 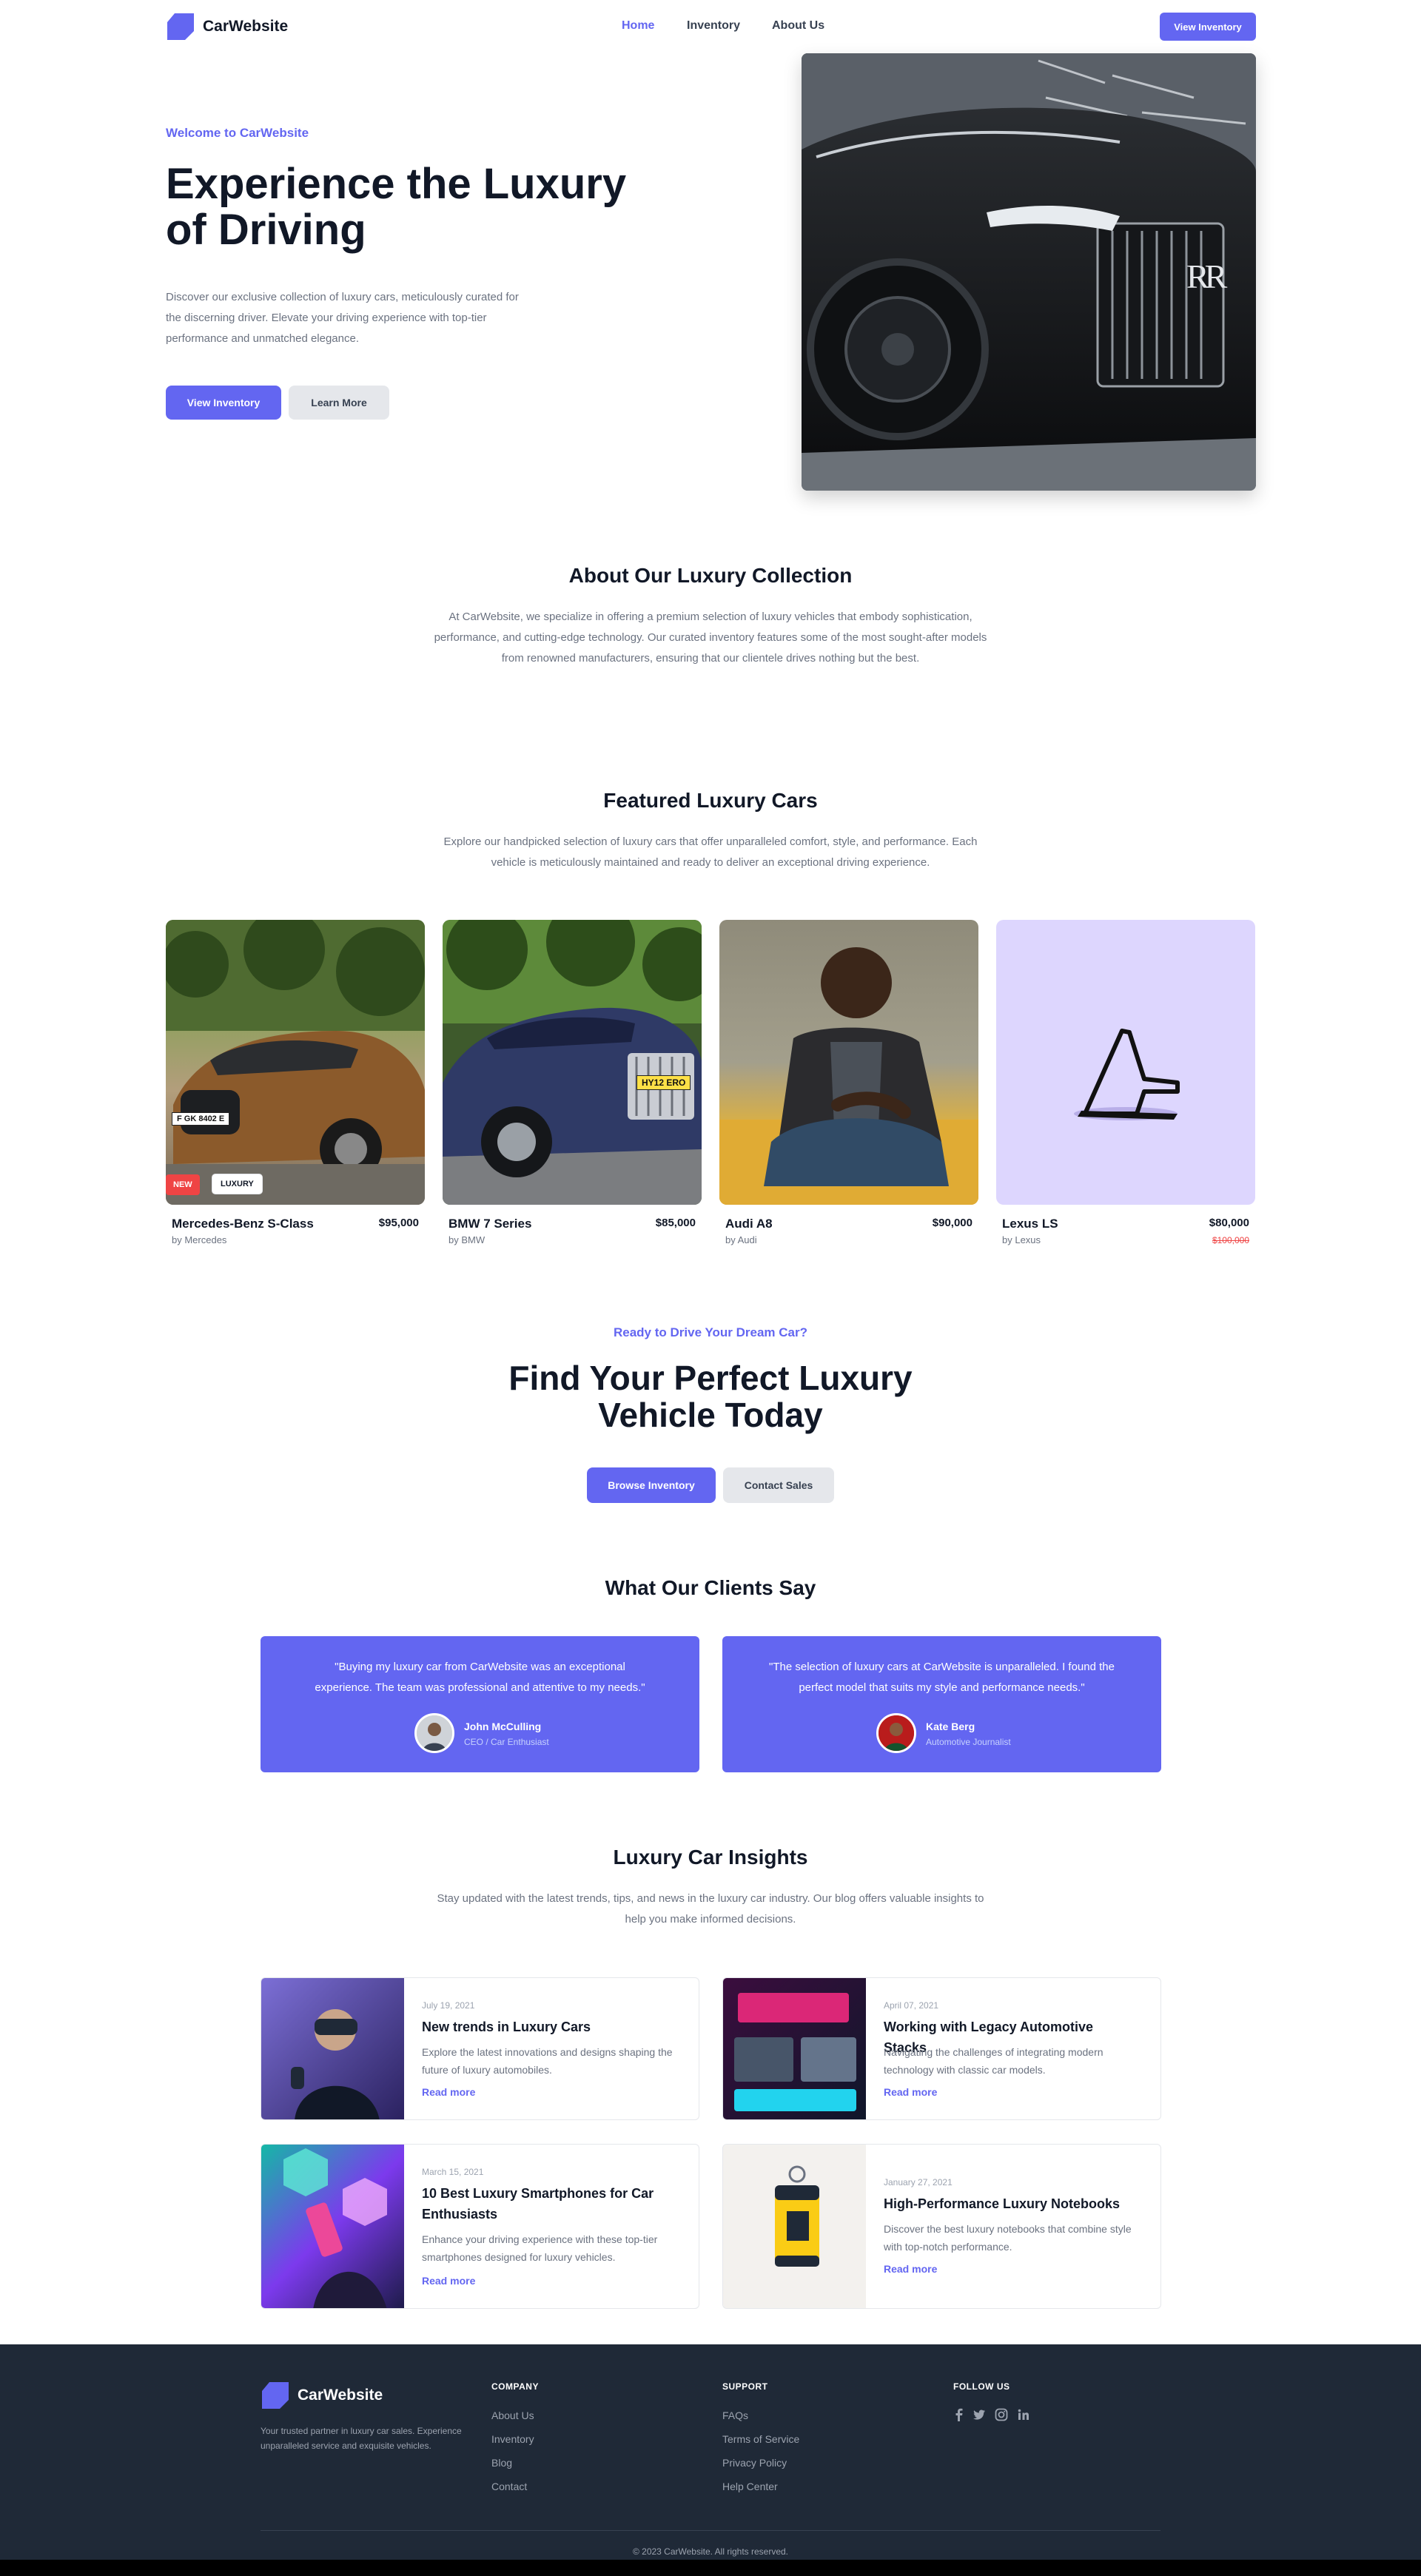 What do you see at coordinates (710, 800) in the screenshot?
I see `featured-title: Featured Luxury Cars` at bounding box center [710, 800].